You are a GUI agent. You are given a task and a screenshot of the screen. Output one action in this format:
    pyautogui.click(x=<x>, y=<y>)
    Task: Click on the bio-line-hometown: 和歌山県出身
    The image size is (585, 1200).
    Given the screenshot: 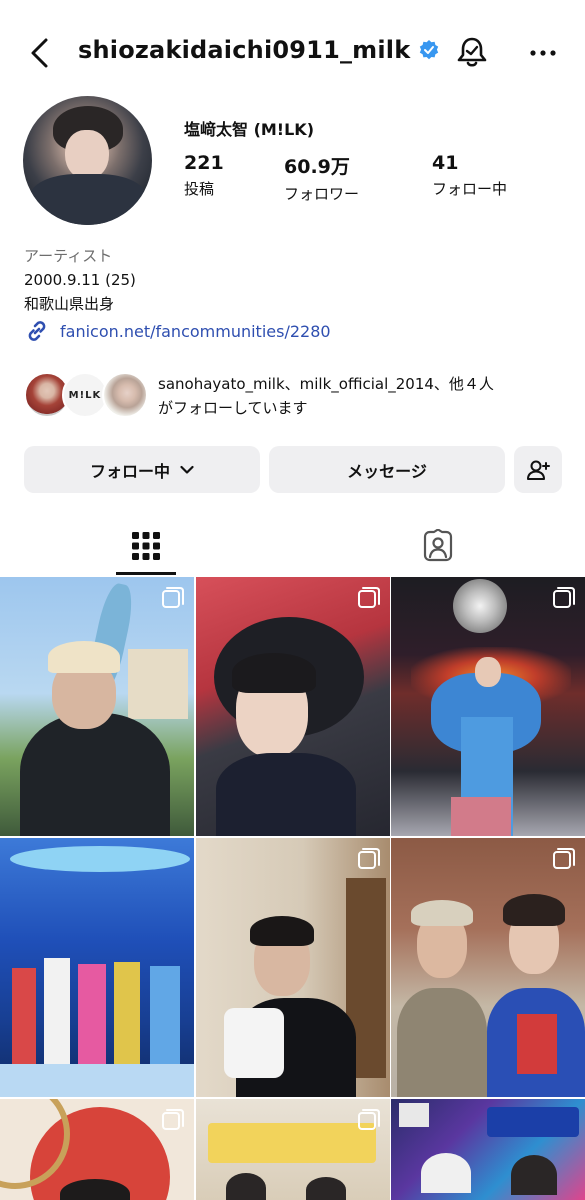 What is the action you would take?
    pyautogui.click(x=69, y=304)
    